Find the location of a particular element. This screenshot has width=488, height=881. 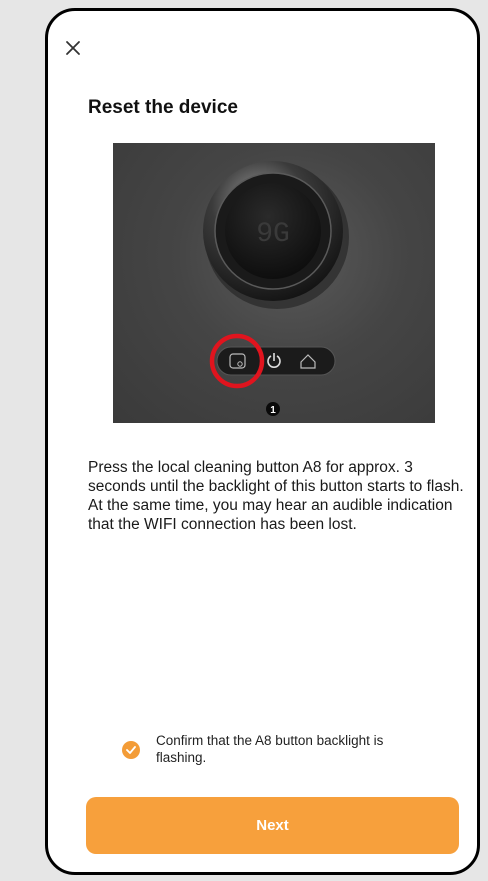

step-marker-number: 1 is located at coordinates (273, 410).